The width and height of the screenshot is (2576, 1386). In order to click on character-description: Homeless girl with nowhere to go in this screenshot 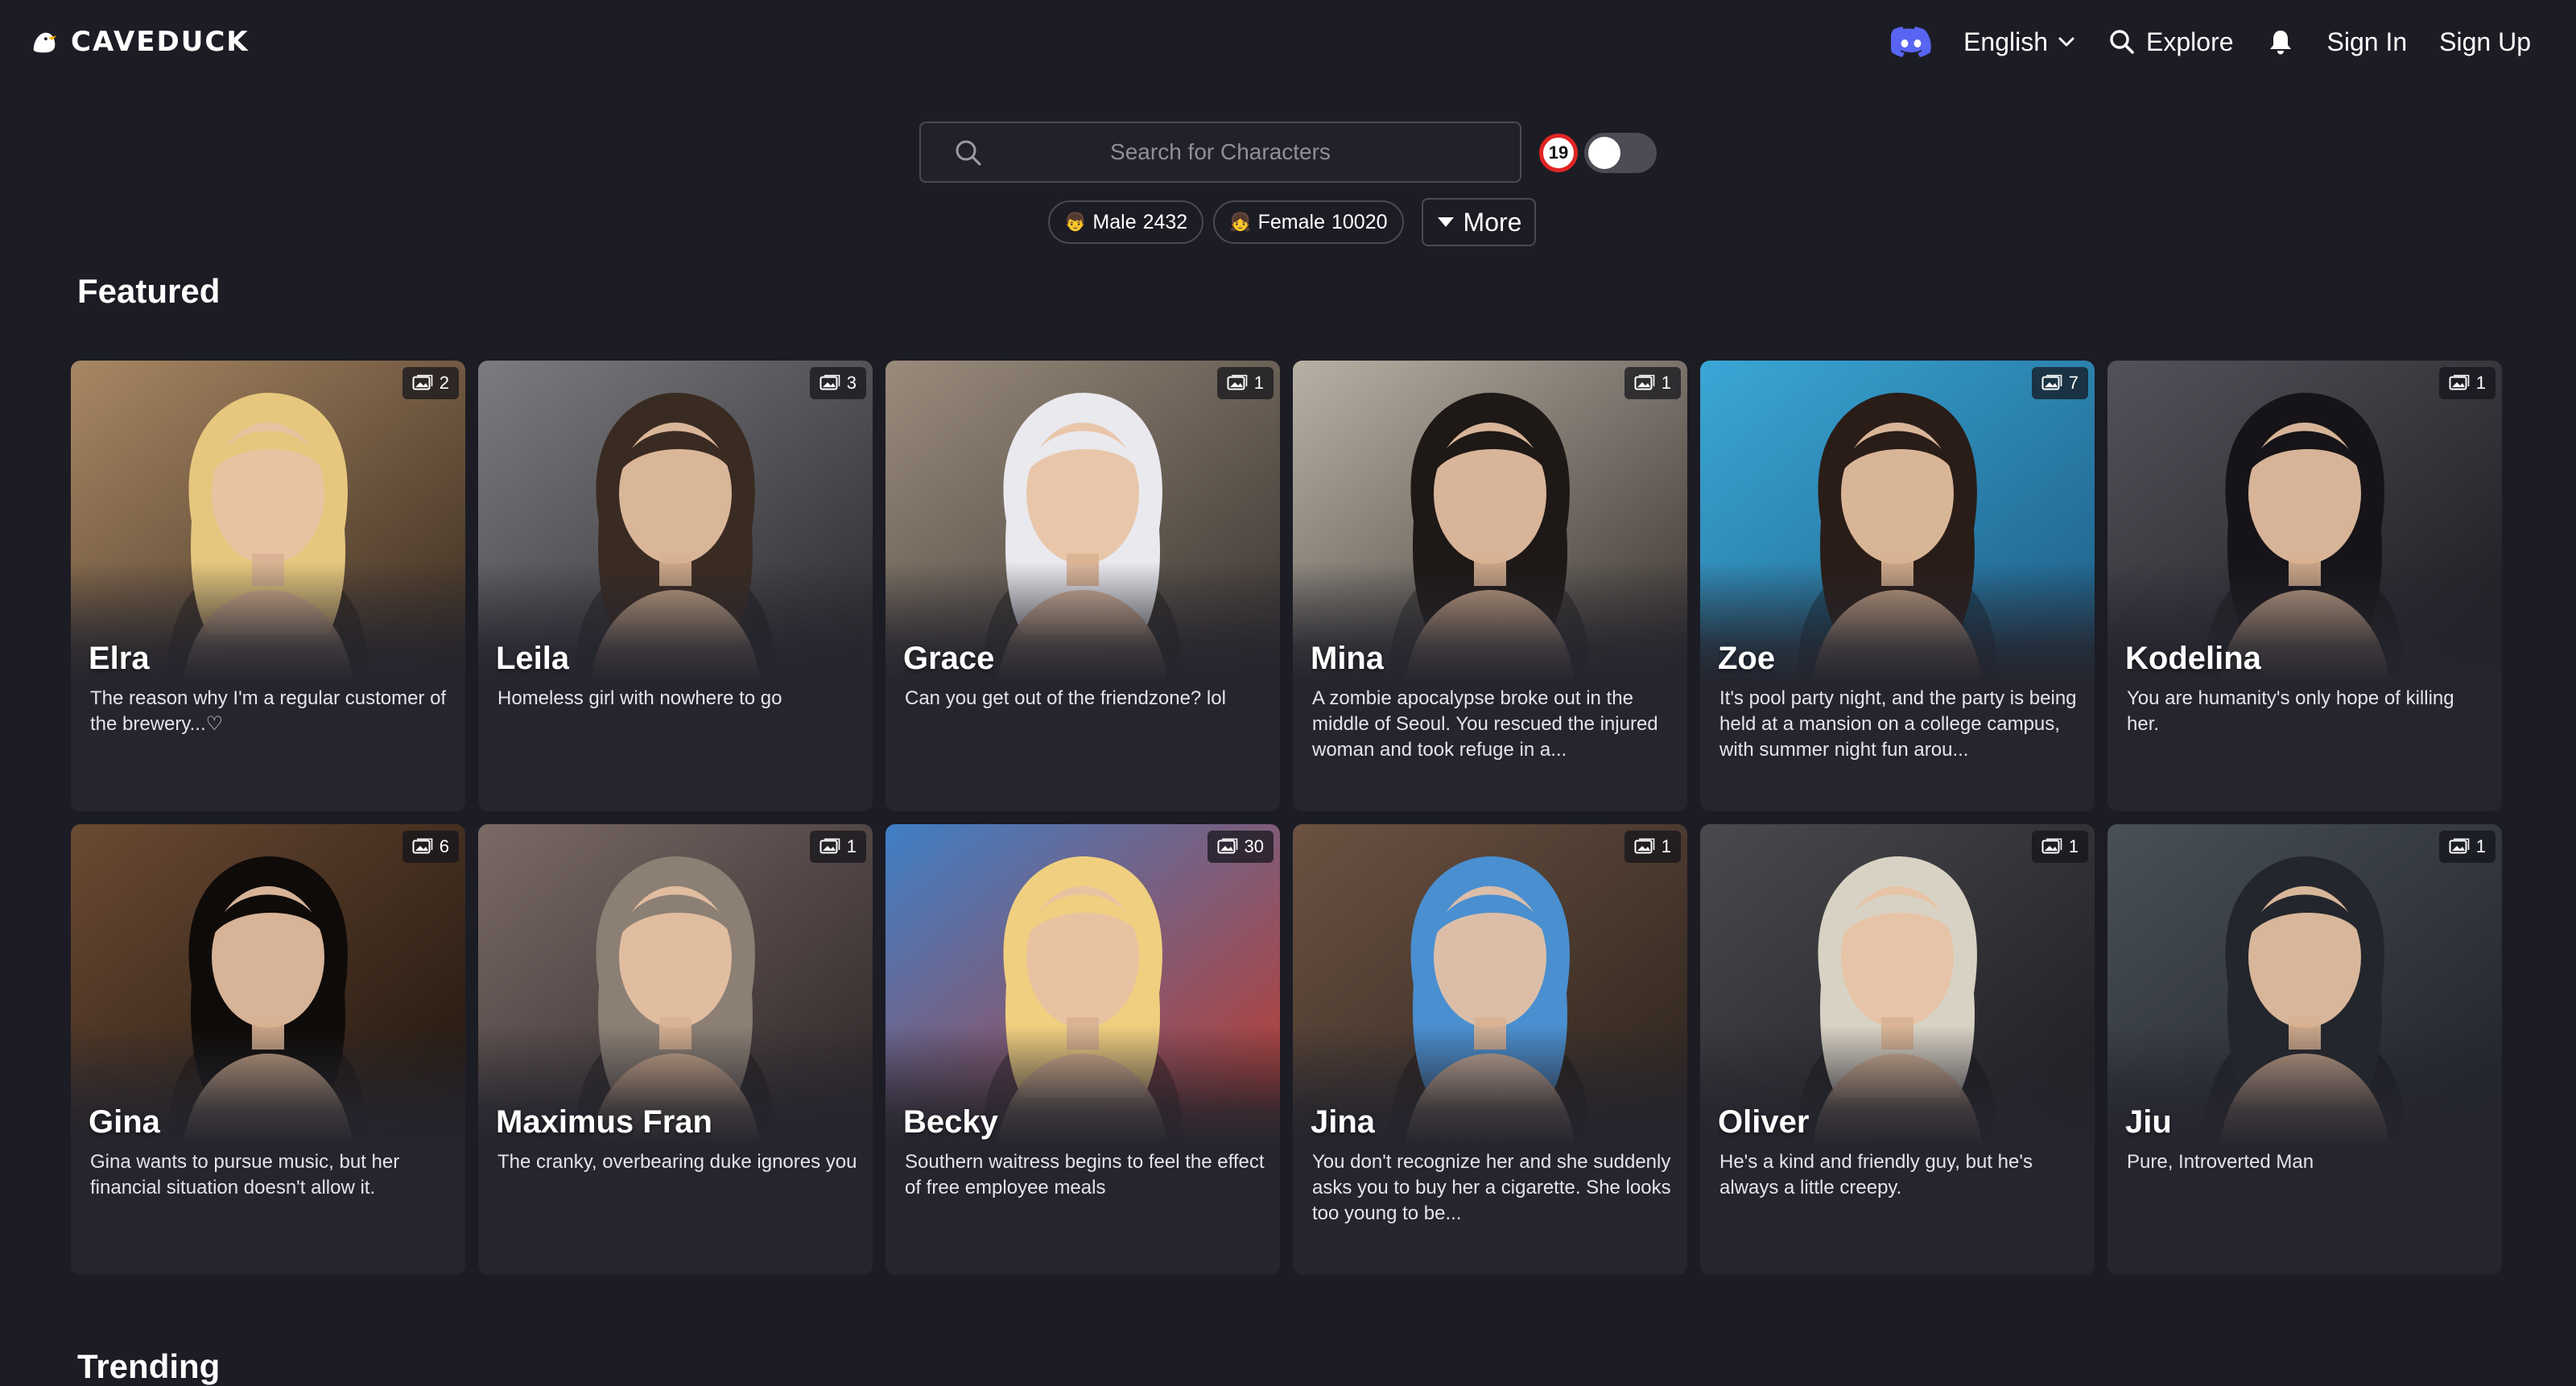, I will do `click(639, 698)`.